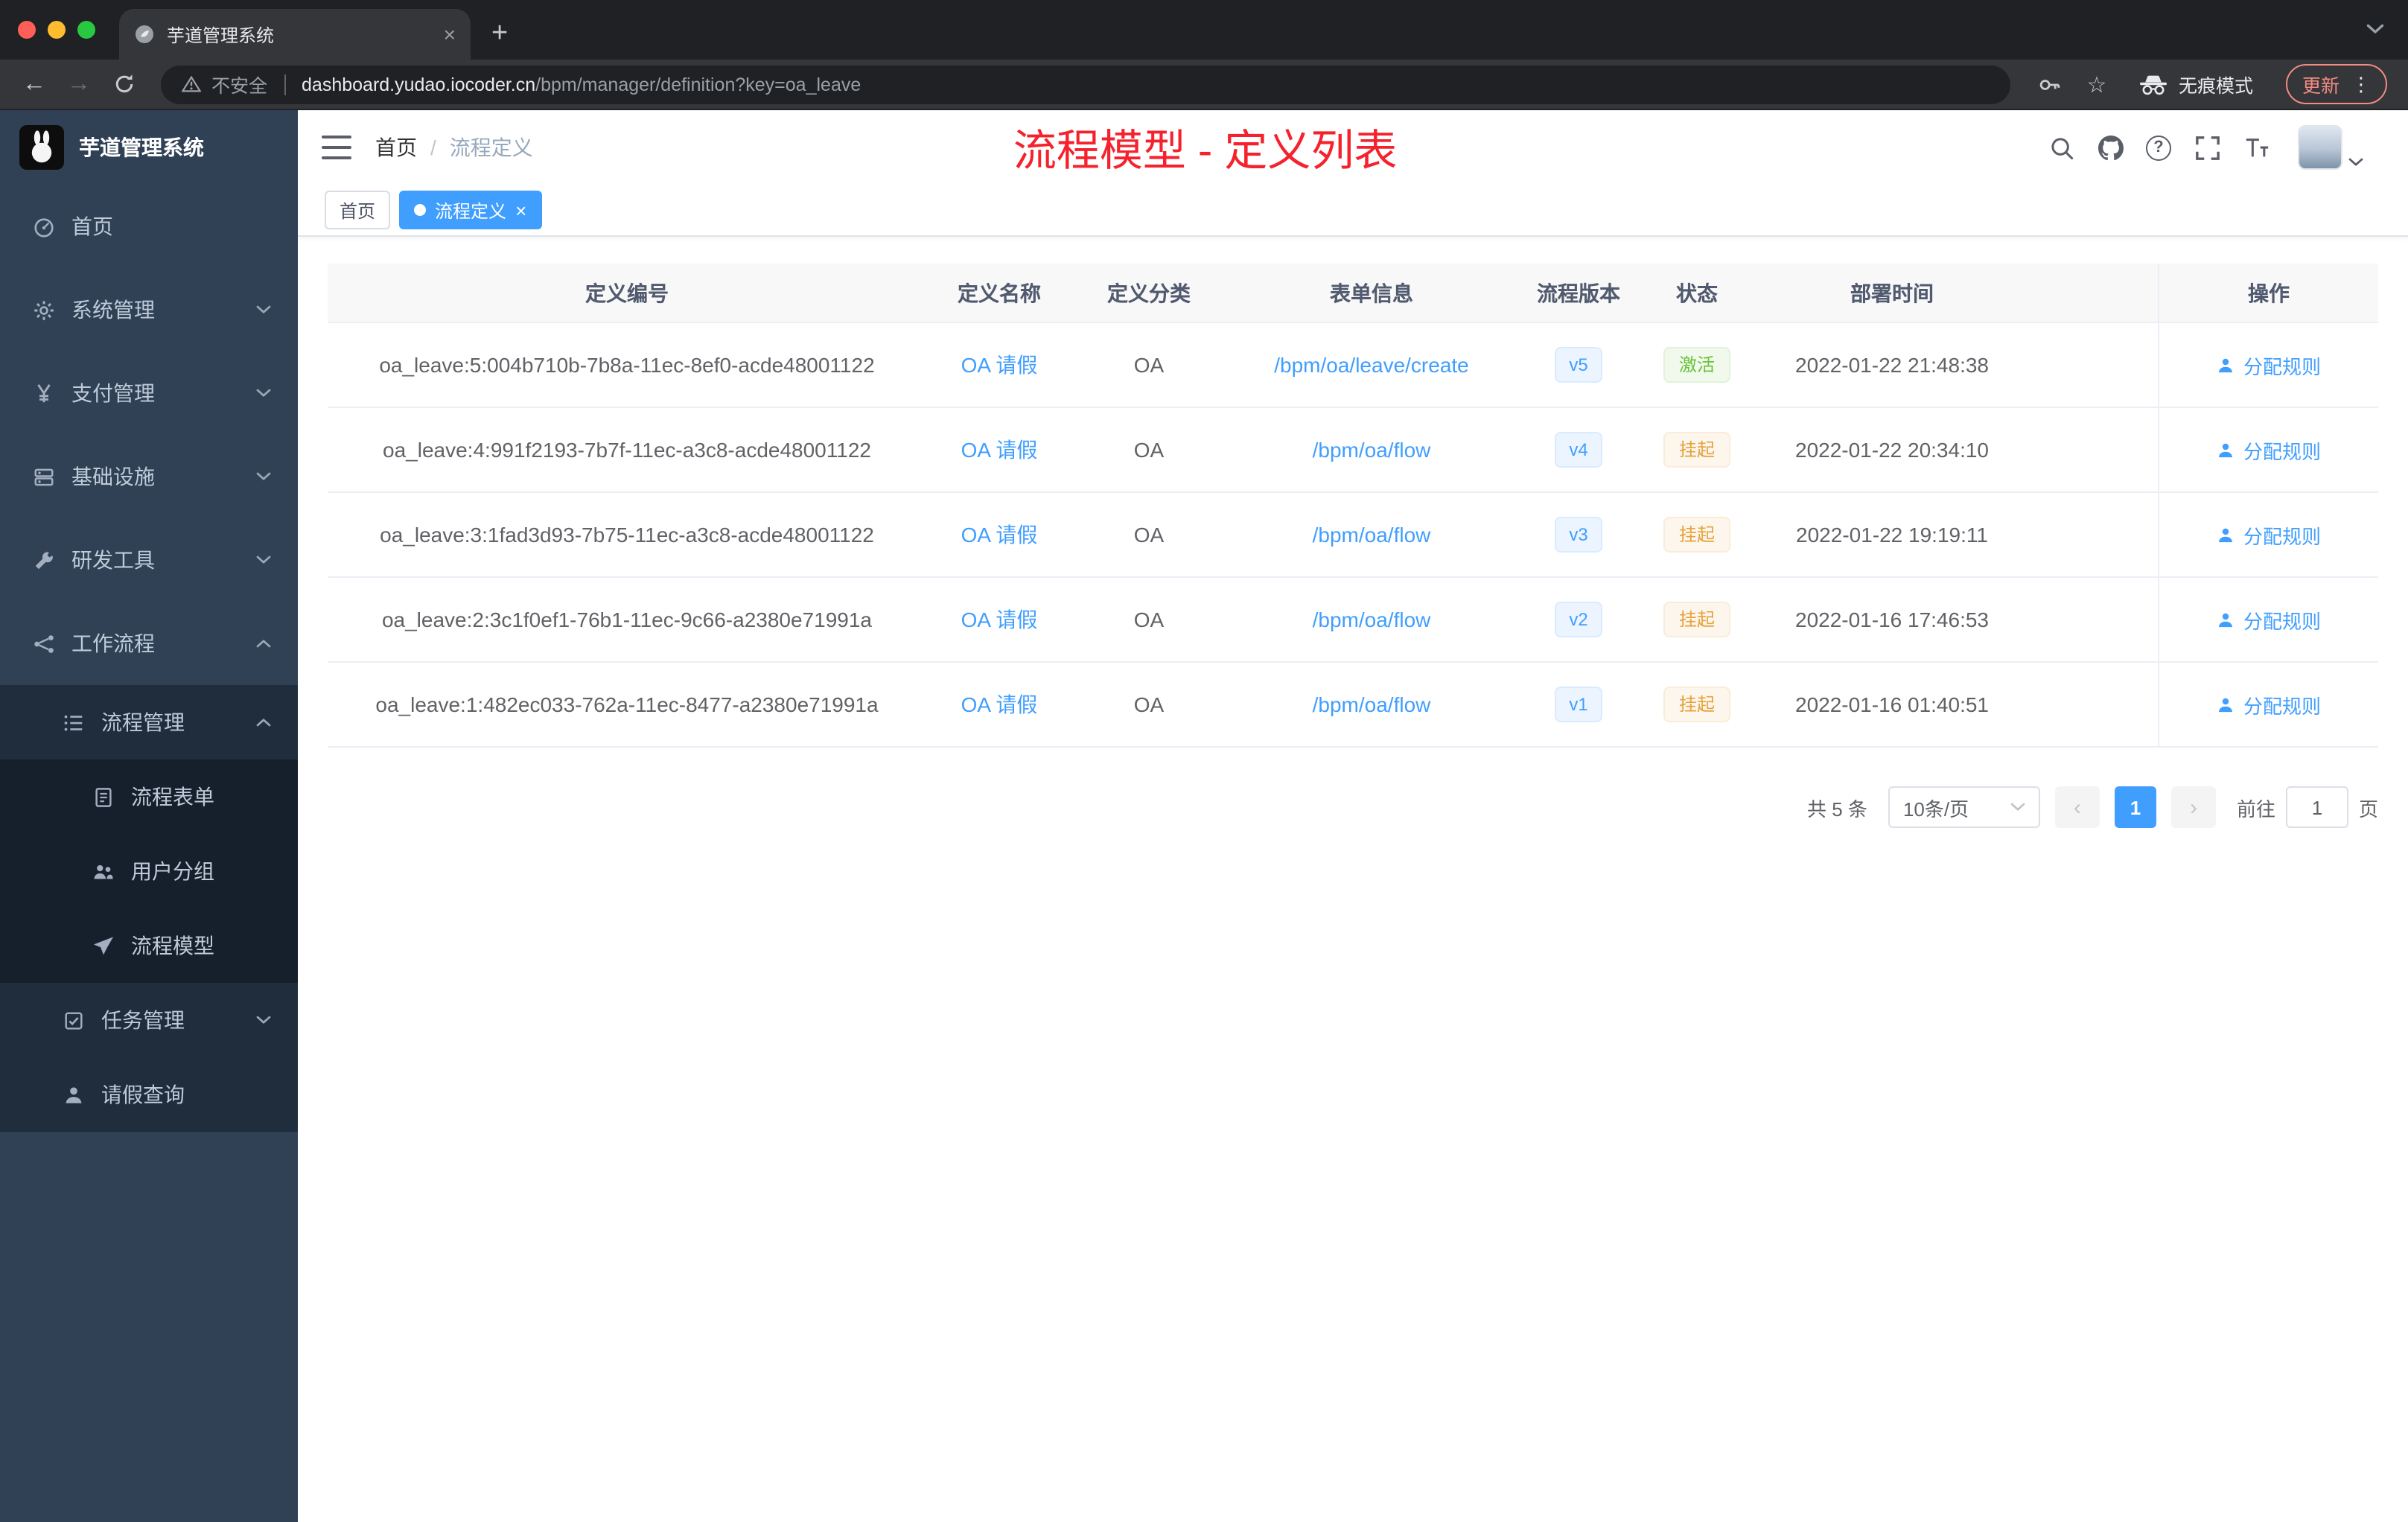  Describe the element at coordinates (149, 797) in the screenshot. I see `sidebar-item-process-form: 流程表单` at that location.